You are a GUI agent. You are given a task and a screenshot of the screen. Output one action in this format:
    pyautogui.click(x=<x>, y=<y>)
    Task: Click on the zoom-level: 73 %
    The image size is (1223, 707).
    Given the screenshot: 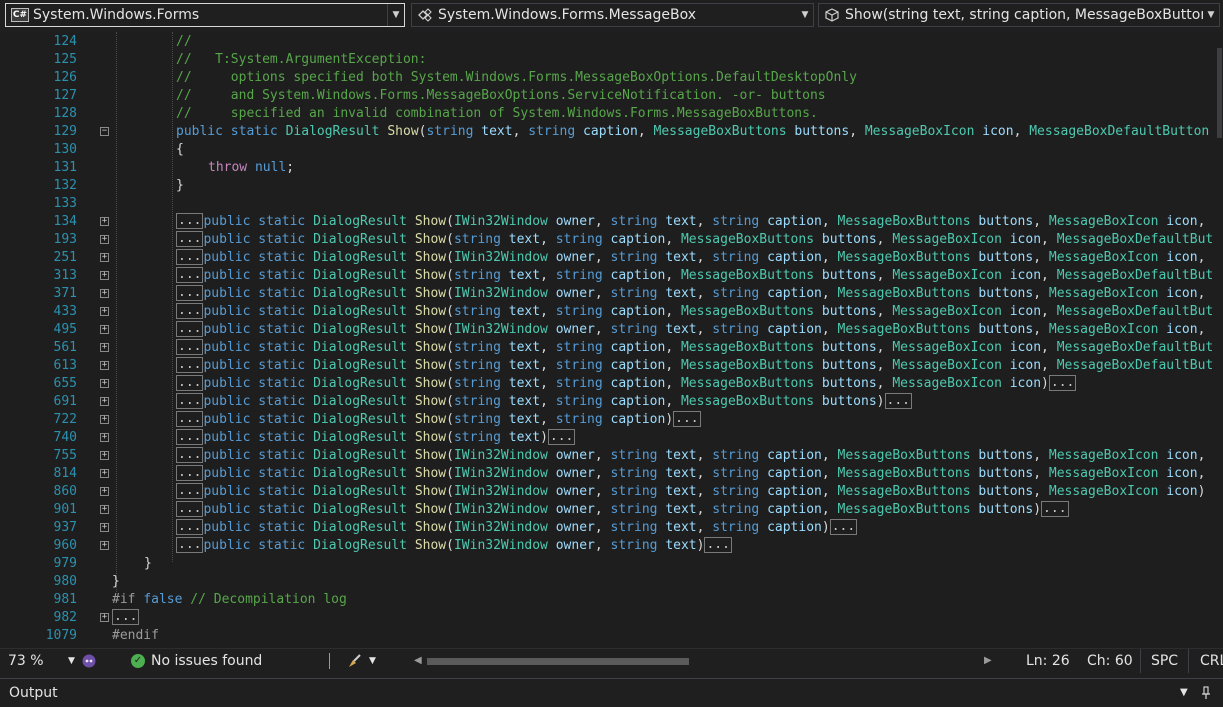 What is the action you would take?
    pyautogui.click(x=26, y=661)
    